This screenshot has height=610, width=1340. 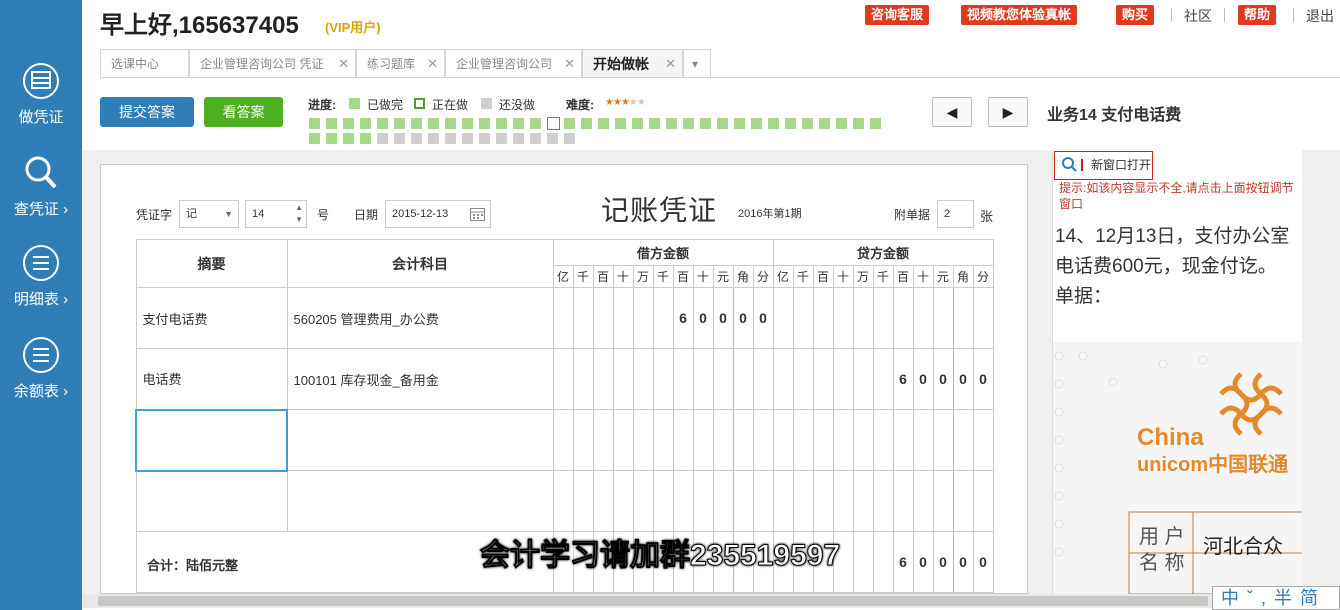 What do you see at coordinates (144, 63) in the screenshot?
I see `tab-course-center: 选课中心` at bounding box center [144, 63].